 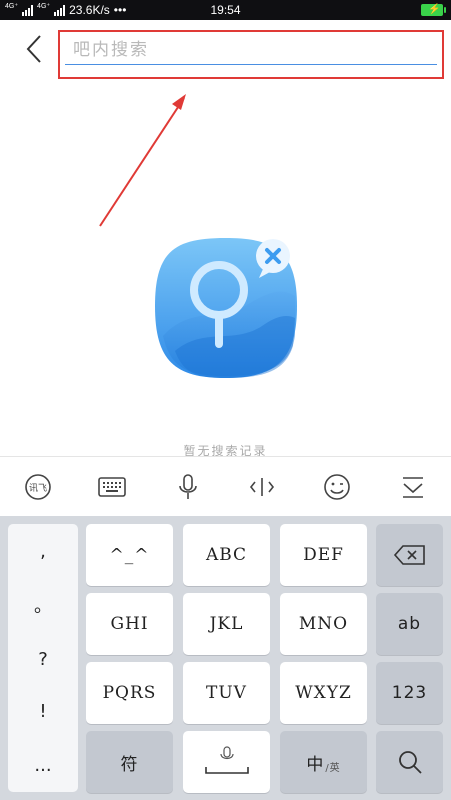 What do you see at coordinates (225, 486) in the screenshot?
I see `keyboard-toolbar: 讯飞` at bounding box center [225, 486].